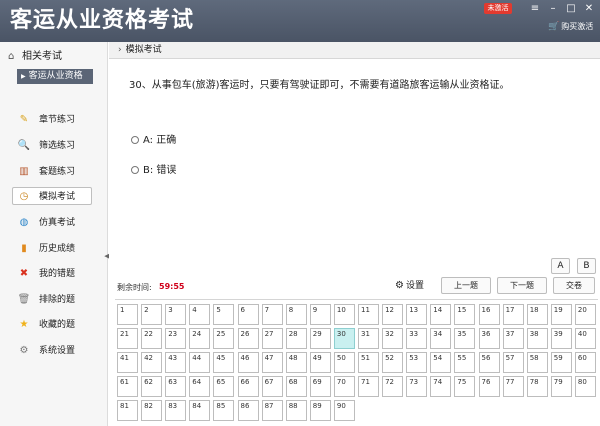  What do you see at coordinates (441, 314) in the screenshot?
I see `question-cell-14: 14` at bounding box center [441, 314].